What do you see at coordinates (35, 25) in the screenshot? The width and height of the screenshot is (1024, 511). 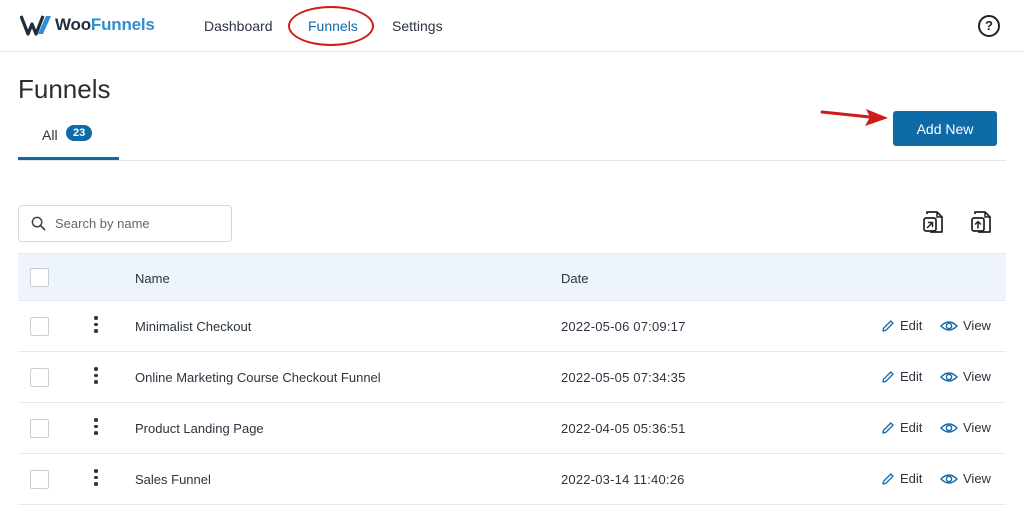 I see `woofunnels-logo-icon` at bounding box center [35, 25].